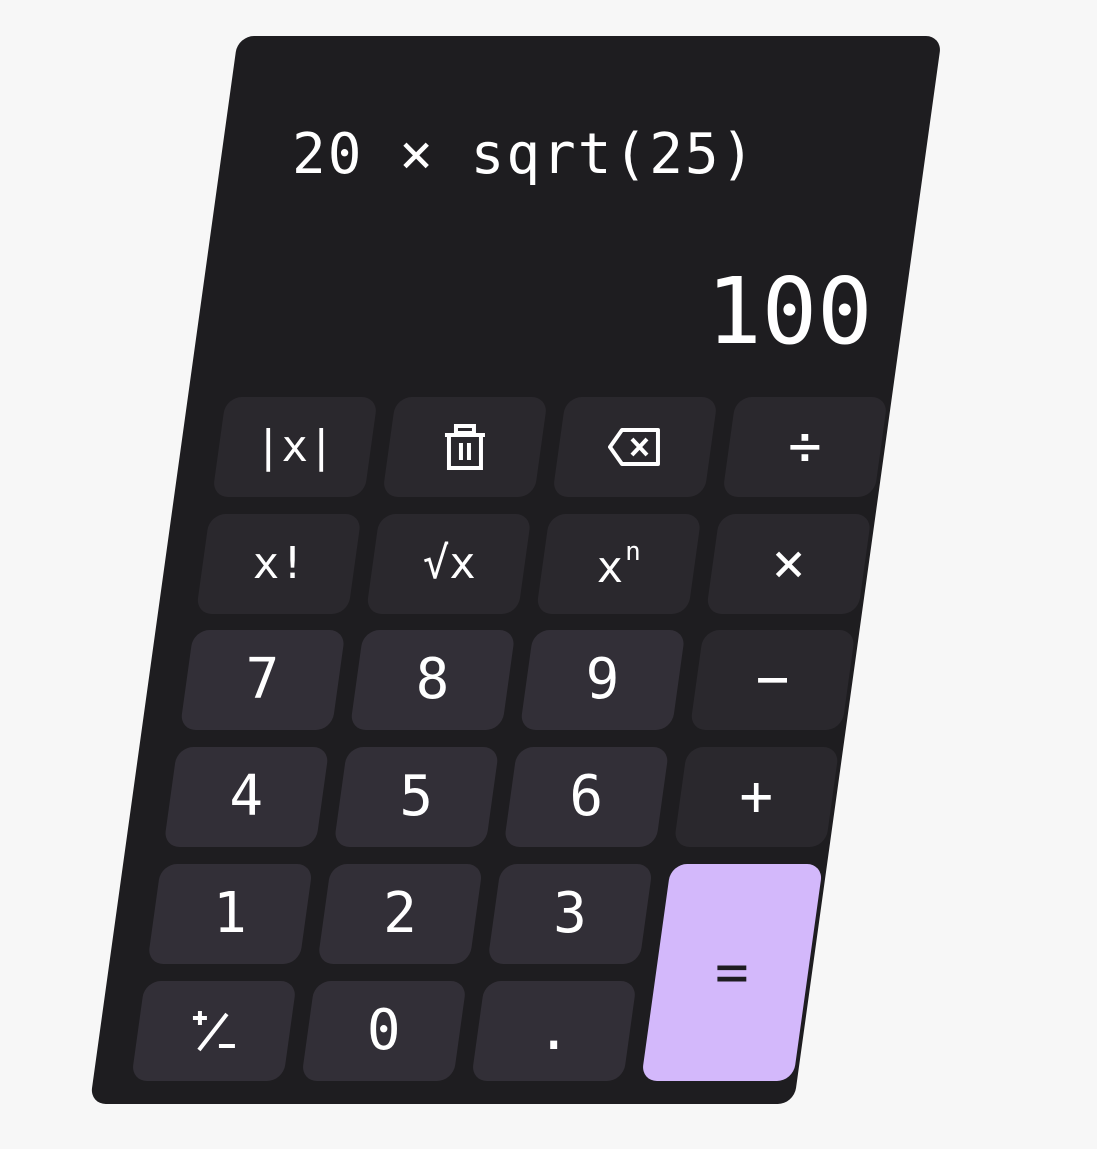 The height and width of the screenshot is (1149, 1097). I want to click on key-1: 1, so click(230, 914).